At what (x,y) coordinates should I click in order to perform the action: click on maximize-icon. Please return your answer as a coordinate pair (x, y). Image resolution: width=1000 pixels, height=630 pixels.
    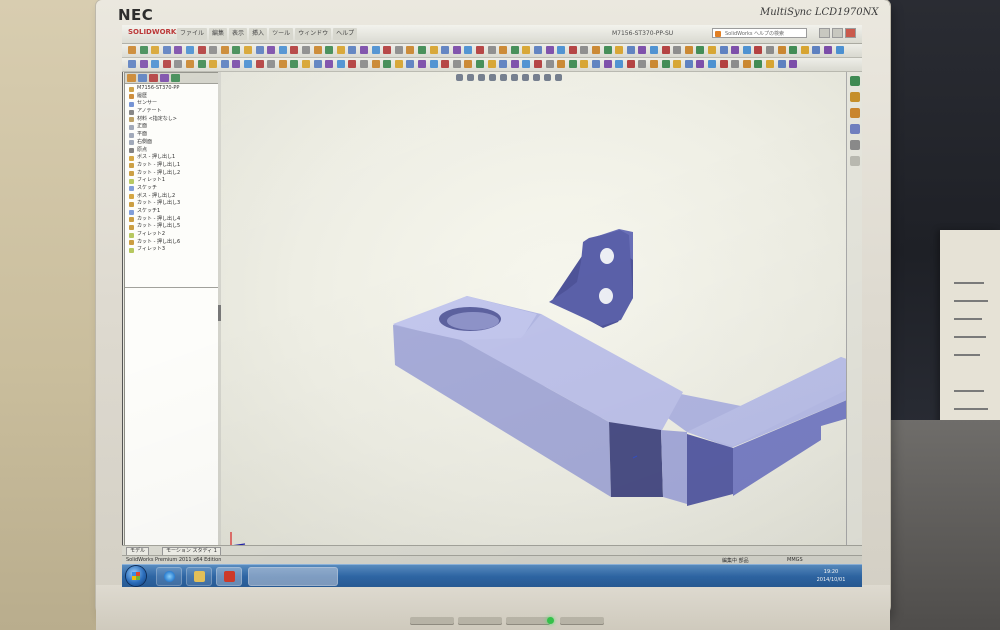
    Looking at the image, I should click on (837, 33).